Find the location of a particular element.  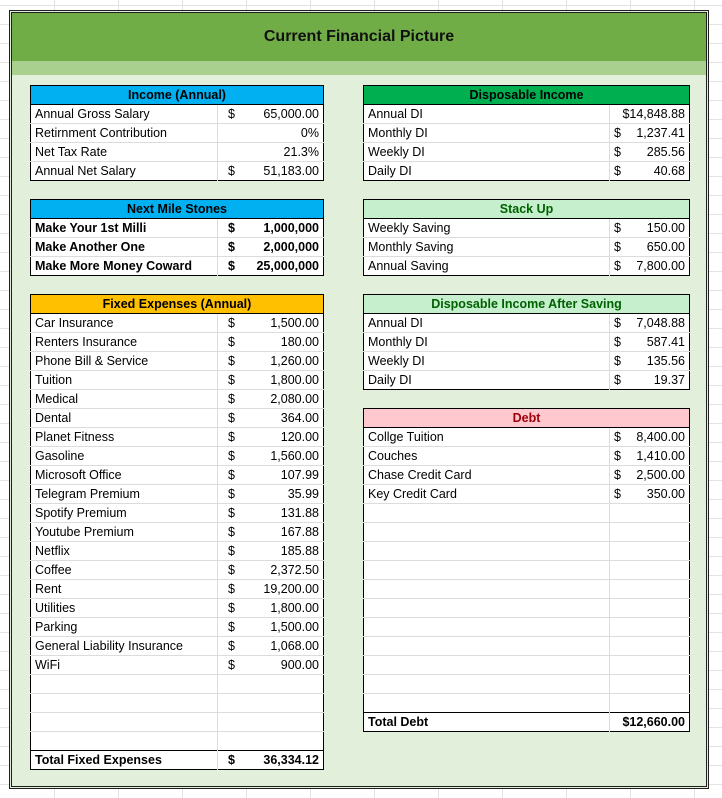

currency-cell: $36,334.12 is located at coordinates (270, 760).